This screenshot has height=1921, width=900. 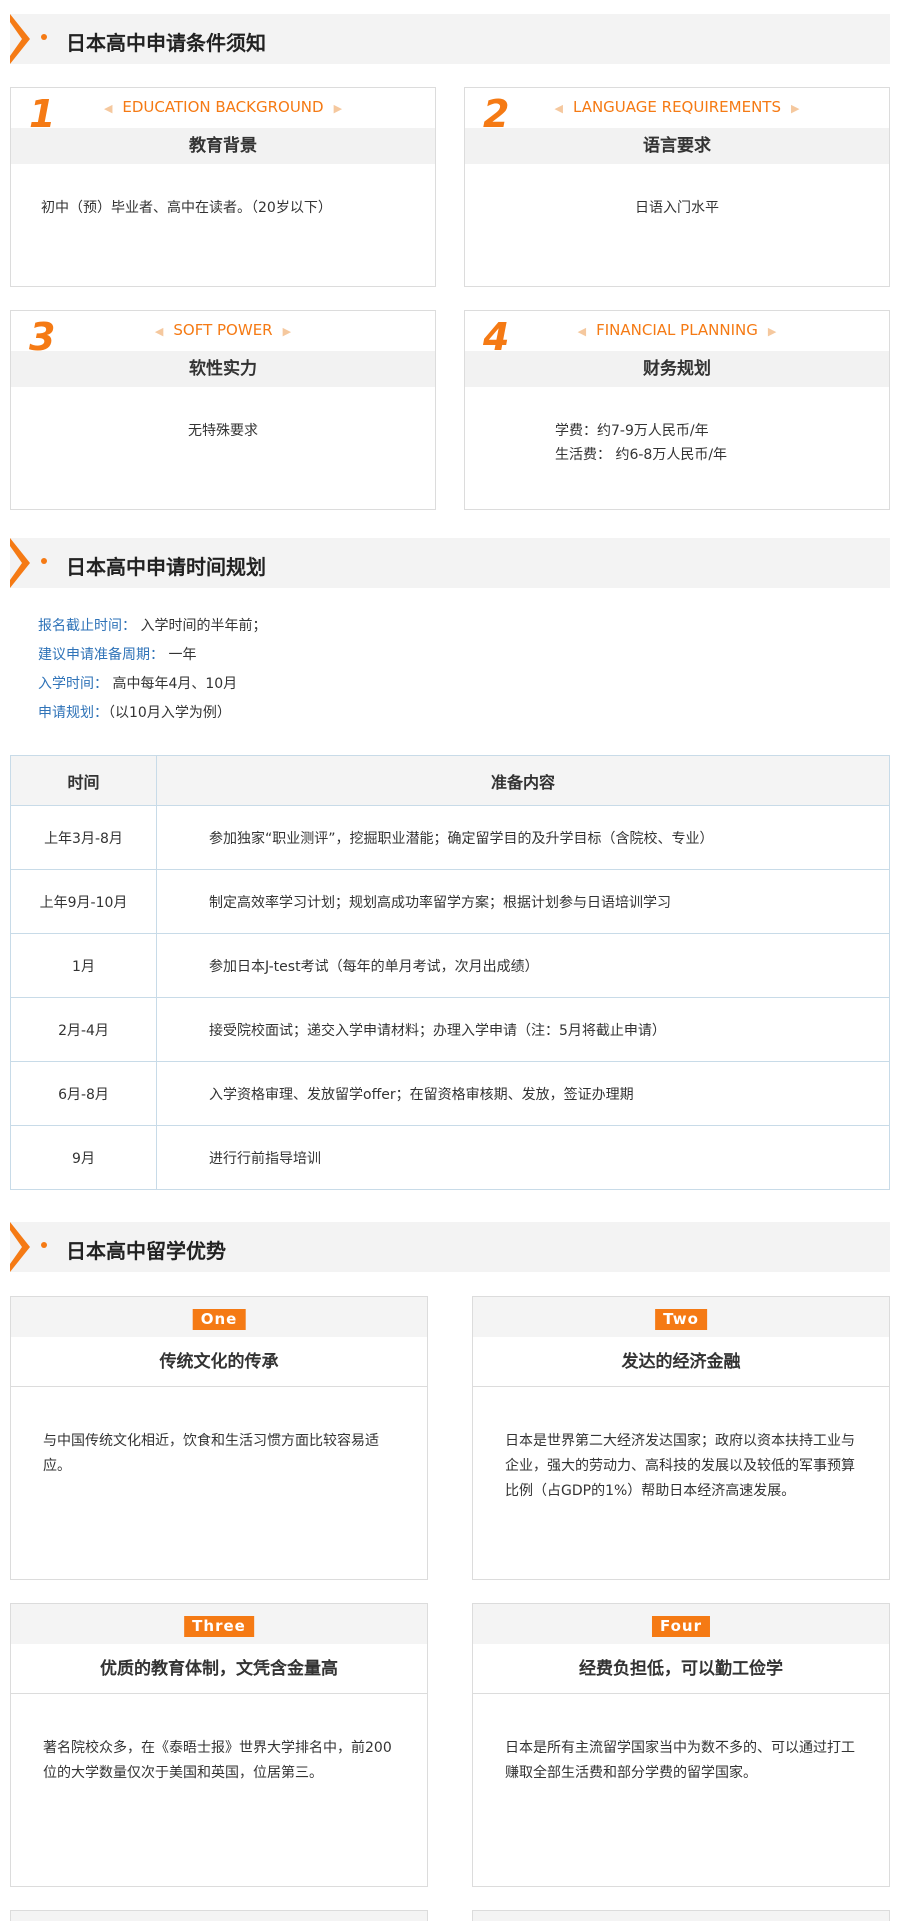 I want to click on table-row: 9月 进行行前指导培训, so click(x=450, y=1157).